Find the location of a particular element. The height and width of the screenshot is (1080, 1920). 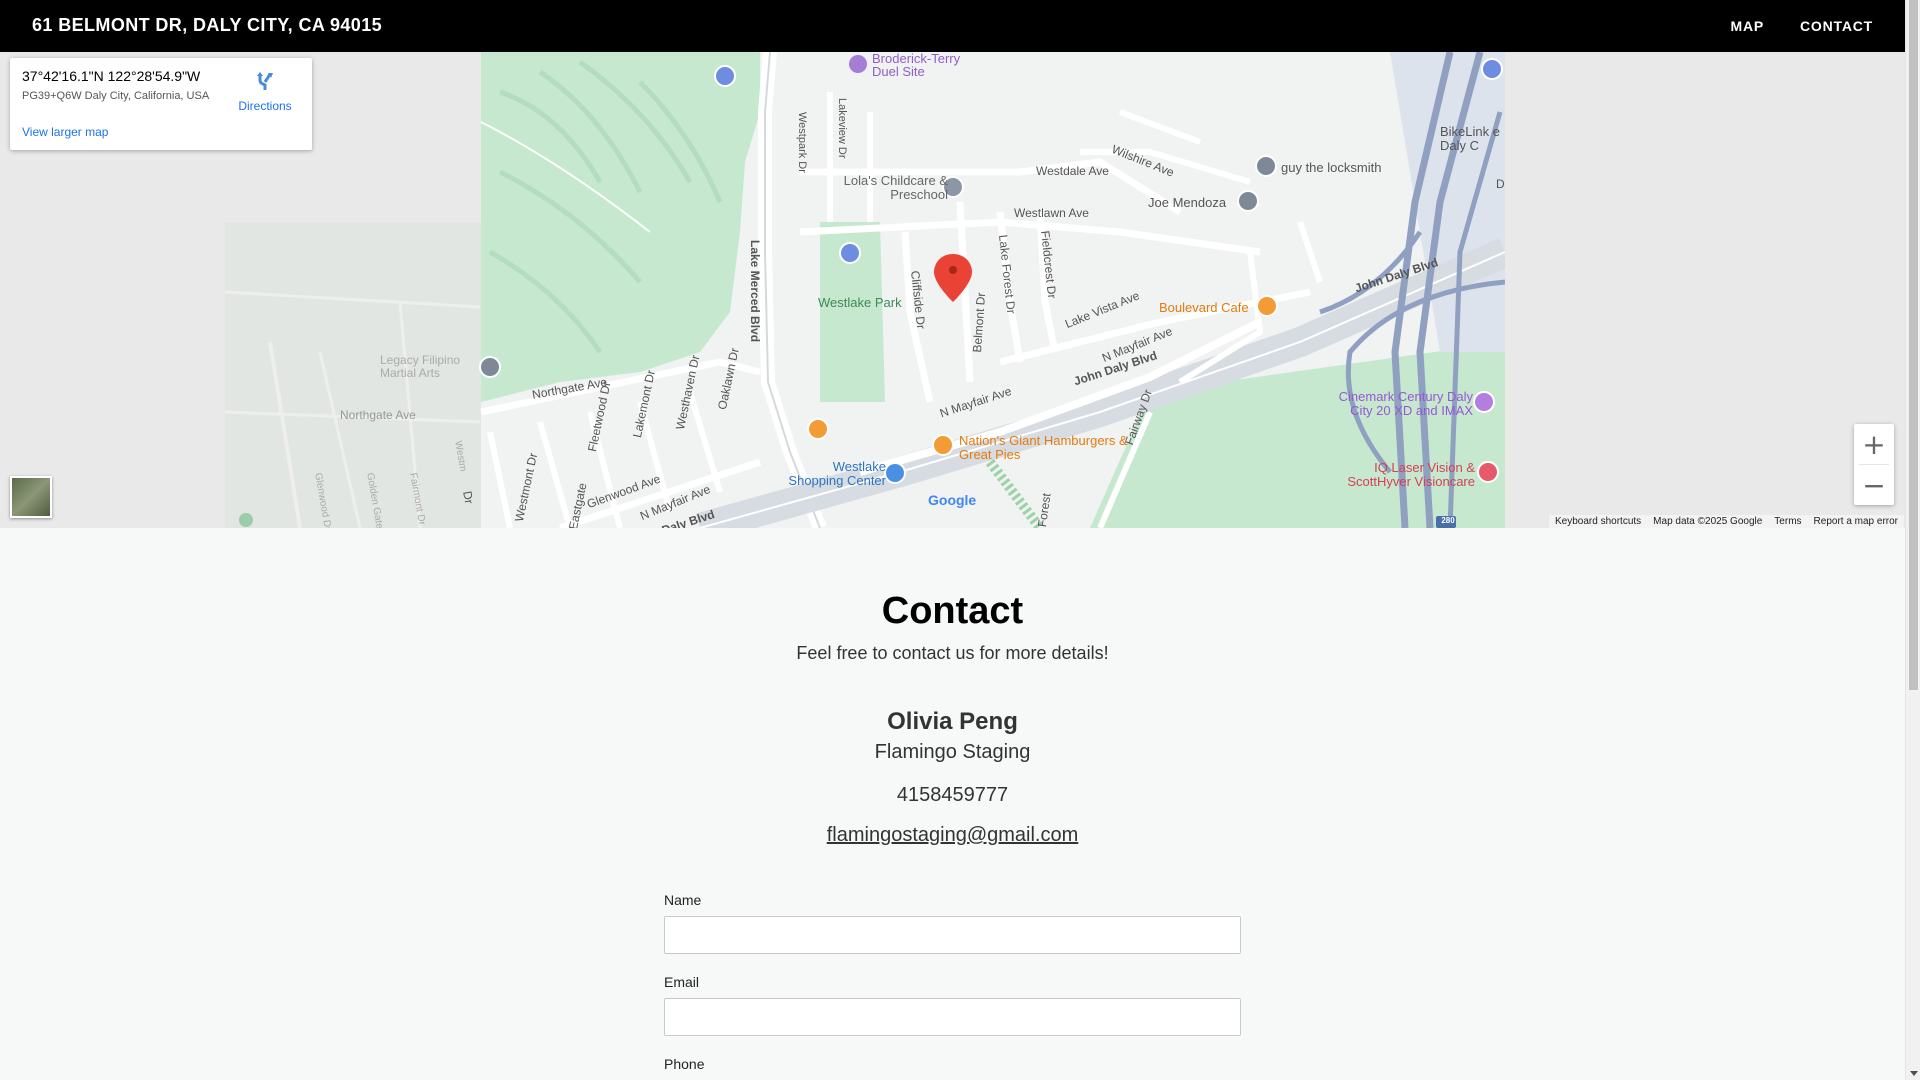

poi-label: Boulevard Cafe is located at coordinates (1204, 307).